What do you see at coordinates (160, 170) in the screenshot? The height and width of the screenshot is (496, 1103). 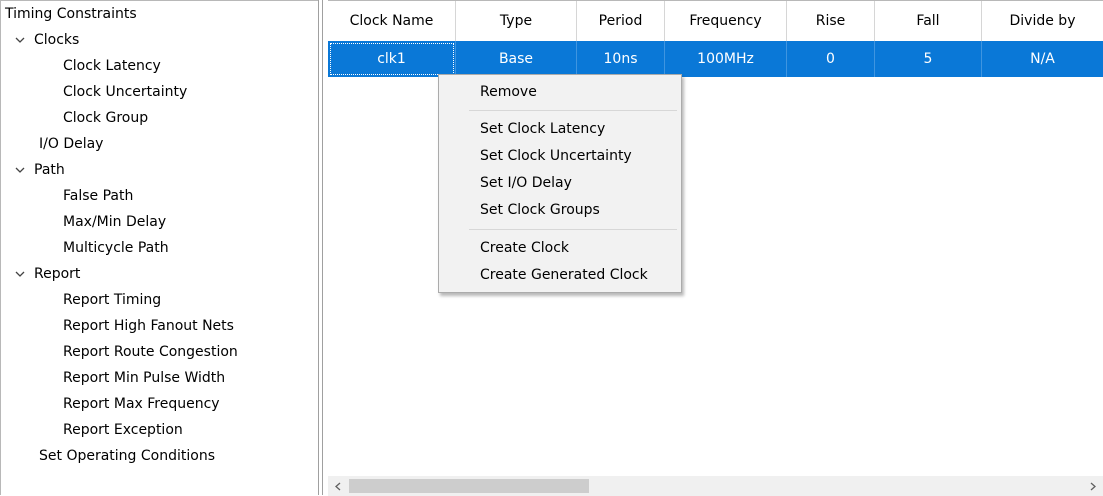 I see `tree-node-path: Path` at bounding box center [160, 170].